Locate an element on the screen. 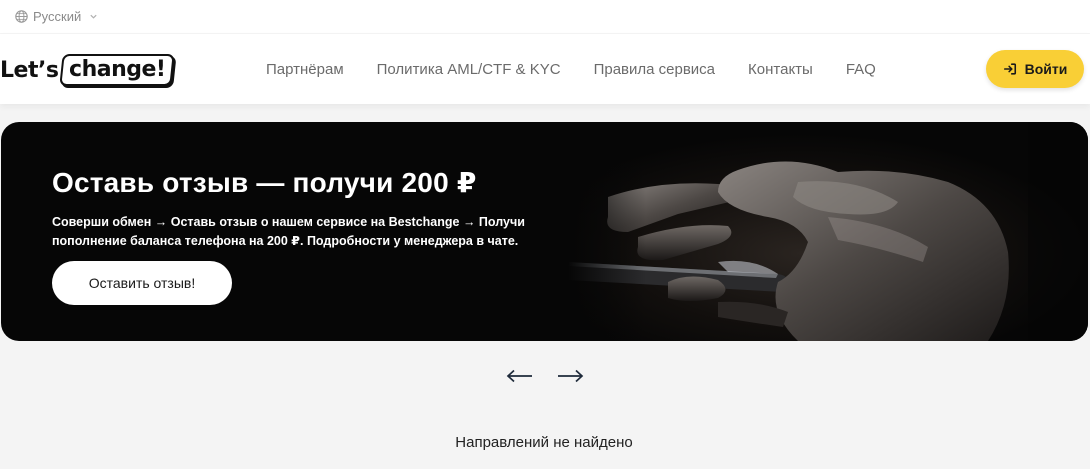  logo-text-change: change! is located at coordinates (117, 69).